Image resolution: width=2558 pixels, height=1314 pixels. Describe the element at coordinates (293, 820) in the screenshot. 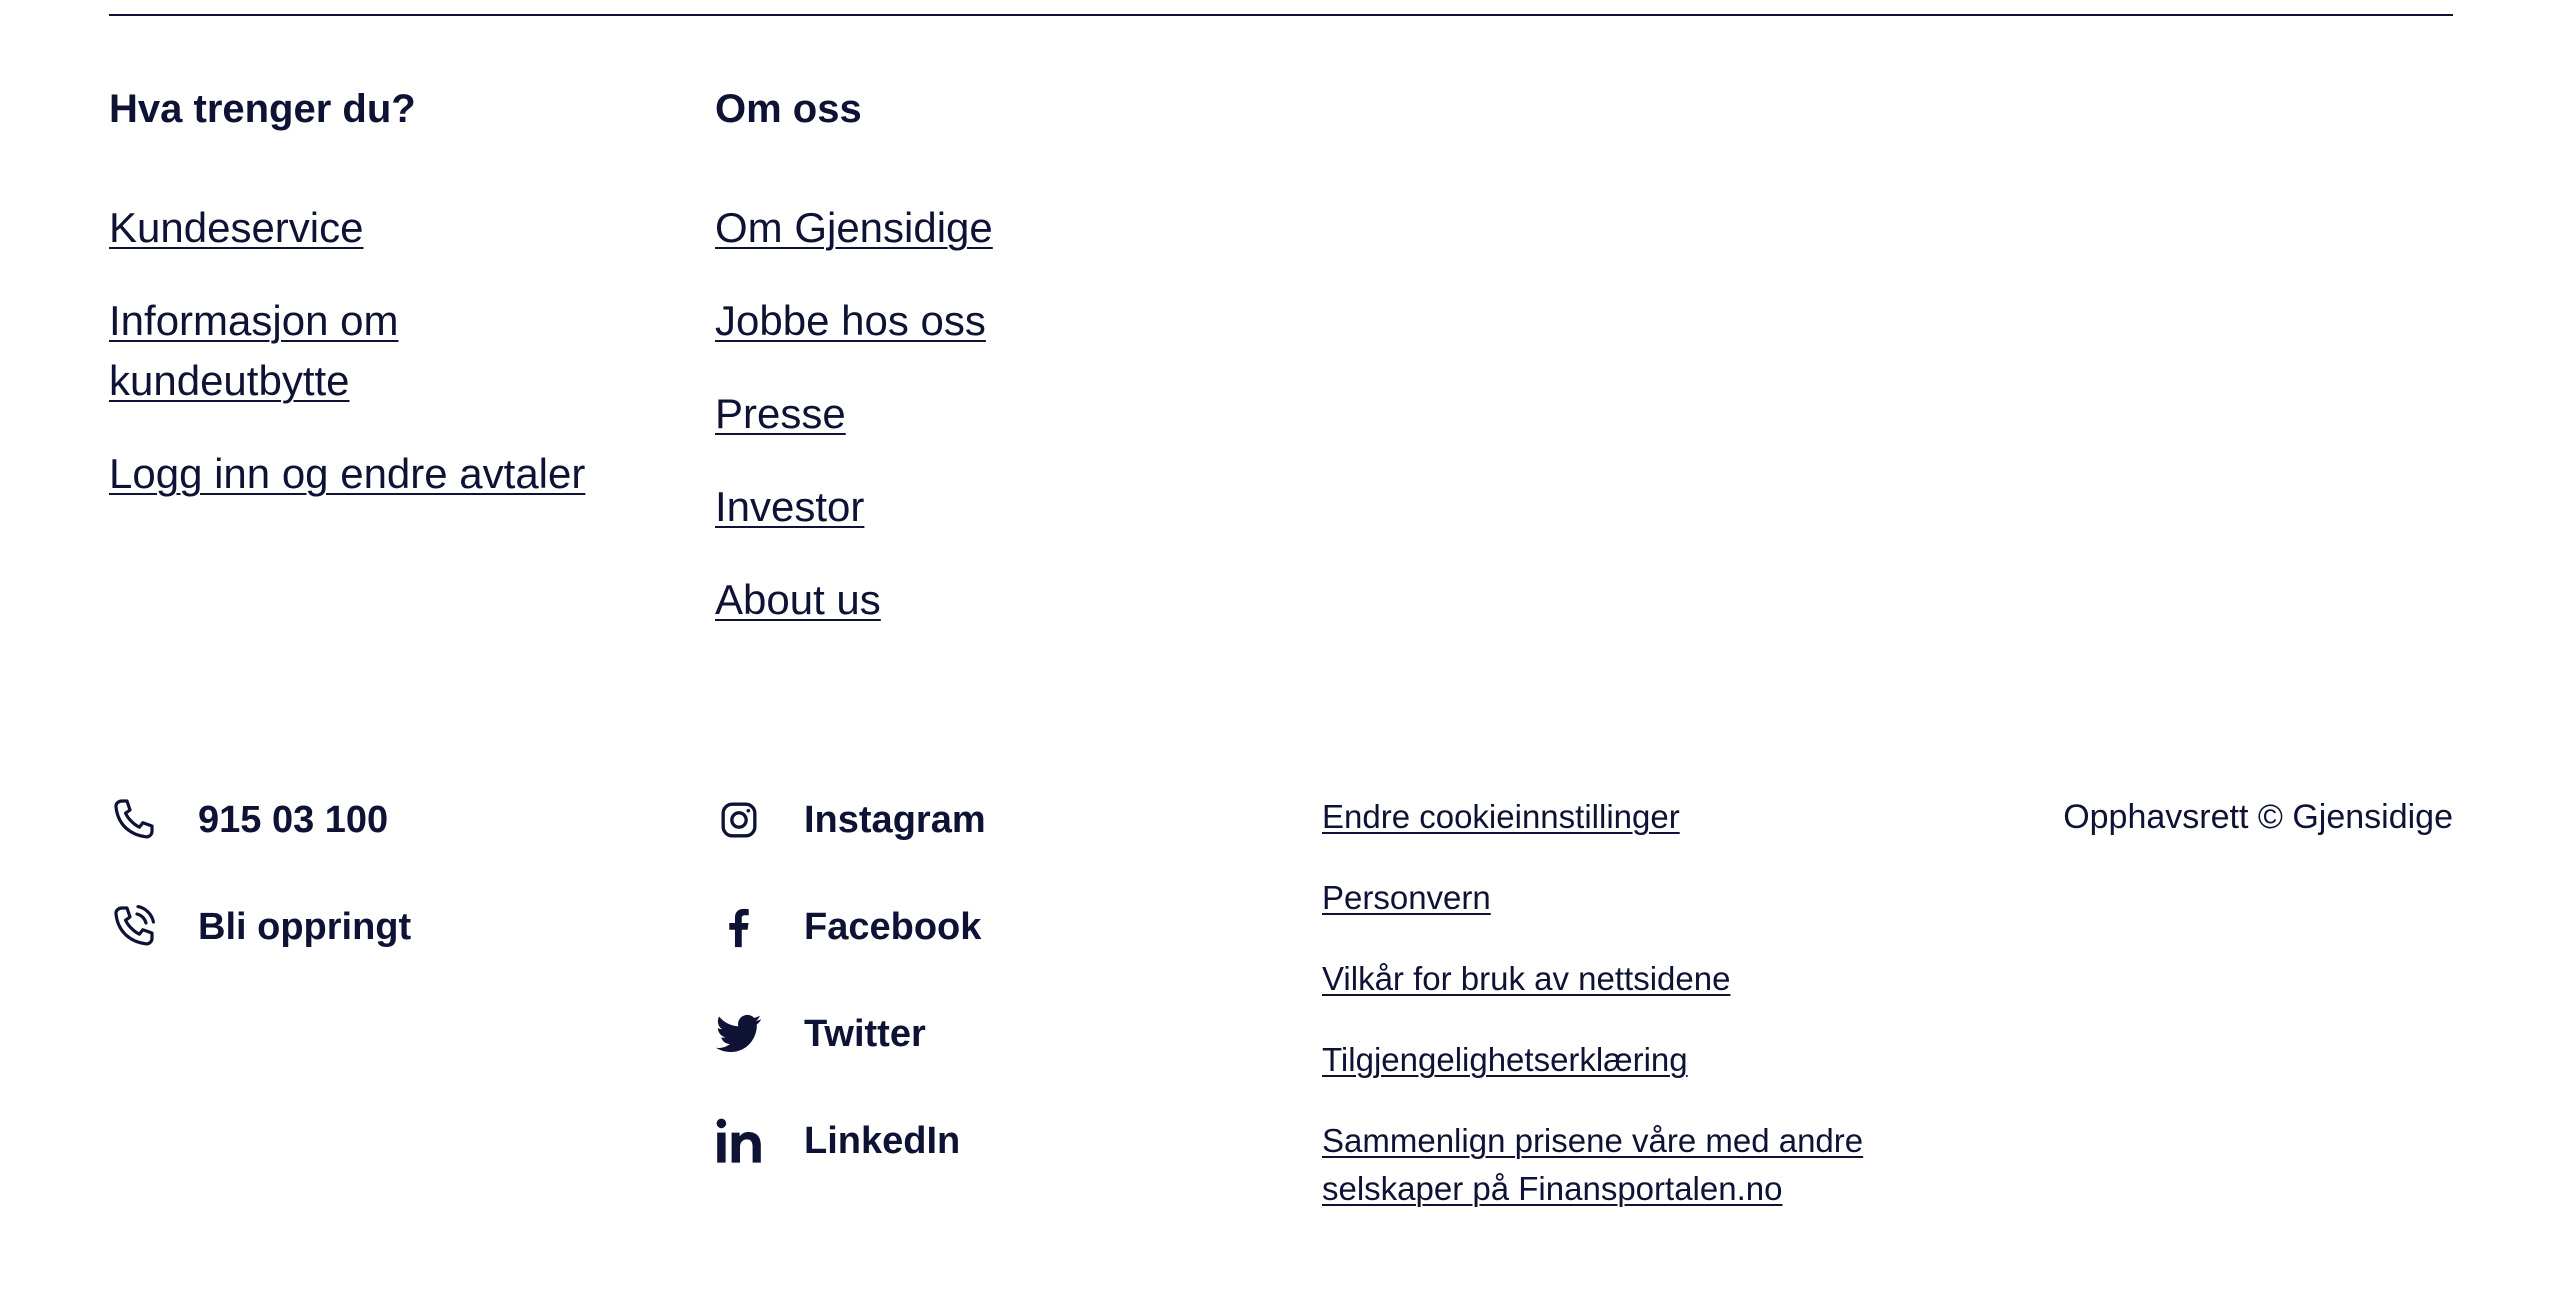

I see `phone-number: 915 03 100` at that location.